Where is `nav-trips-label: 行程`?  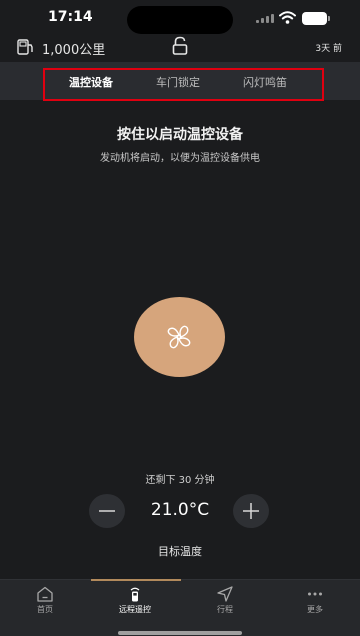 nav-trips-label: 行程 is located at coordinates (225, 609).